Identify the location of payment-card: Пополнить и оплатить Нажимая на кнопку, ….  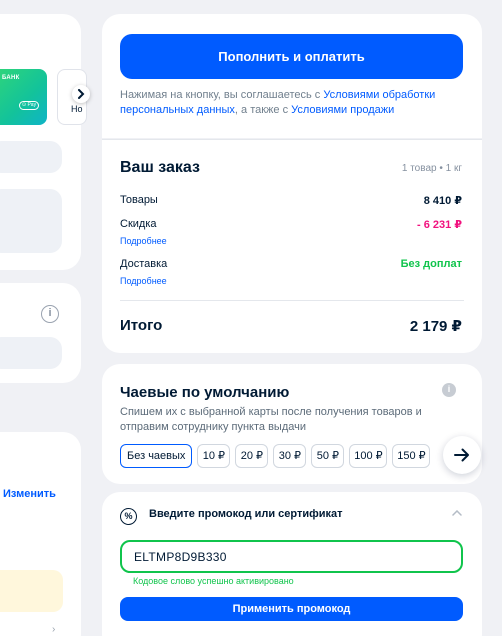
(292, 76).